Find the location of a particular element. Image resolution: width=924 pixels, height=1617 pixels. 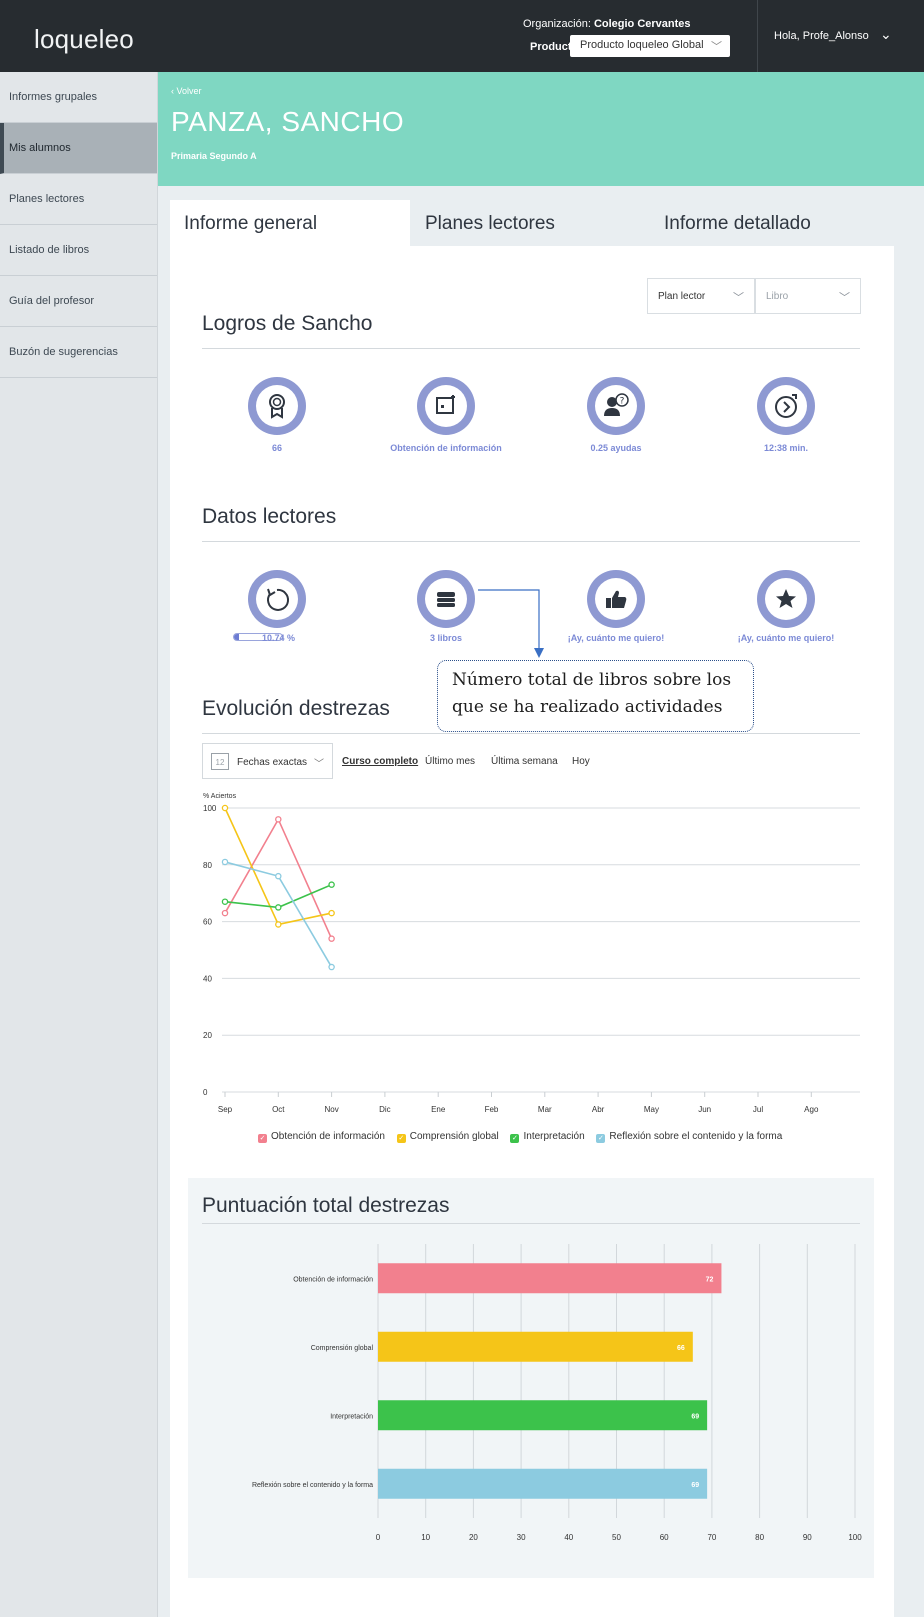

bar-value-label: 66 is located at coordinates (681, 1348).